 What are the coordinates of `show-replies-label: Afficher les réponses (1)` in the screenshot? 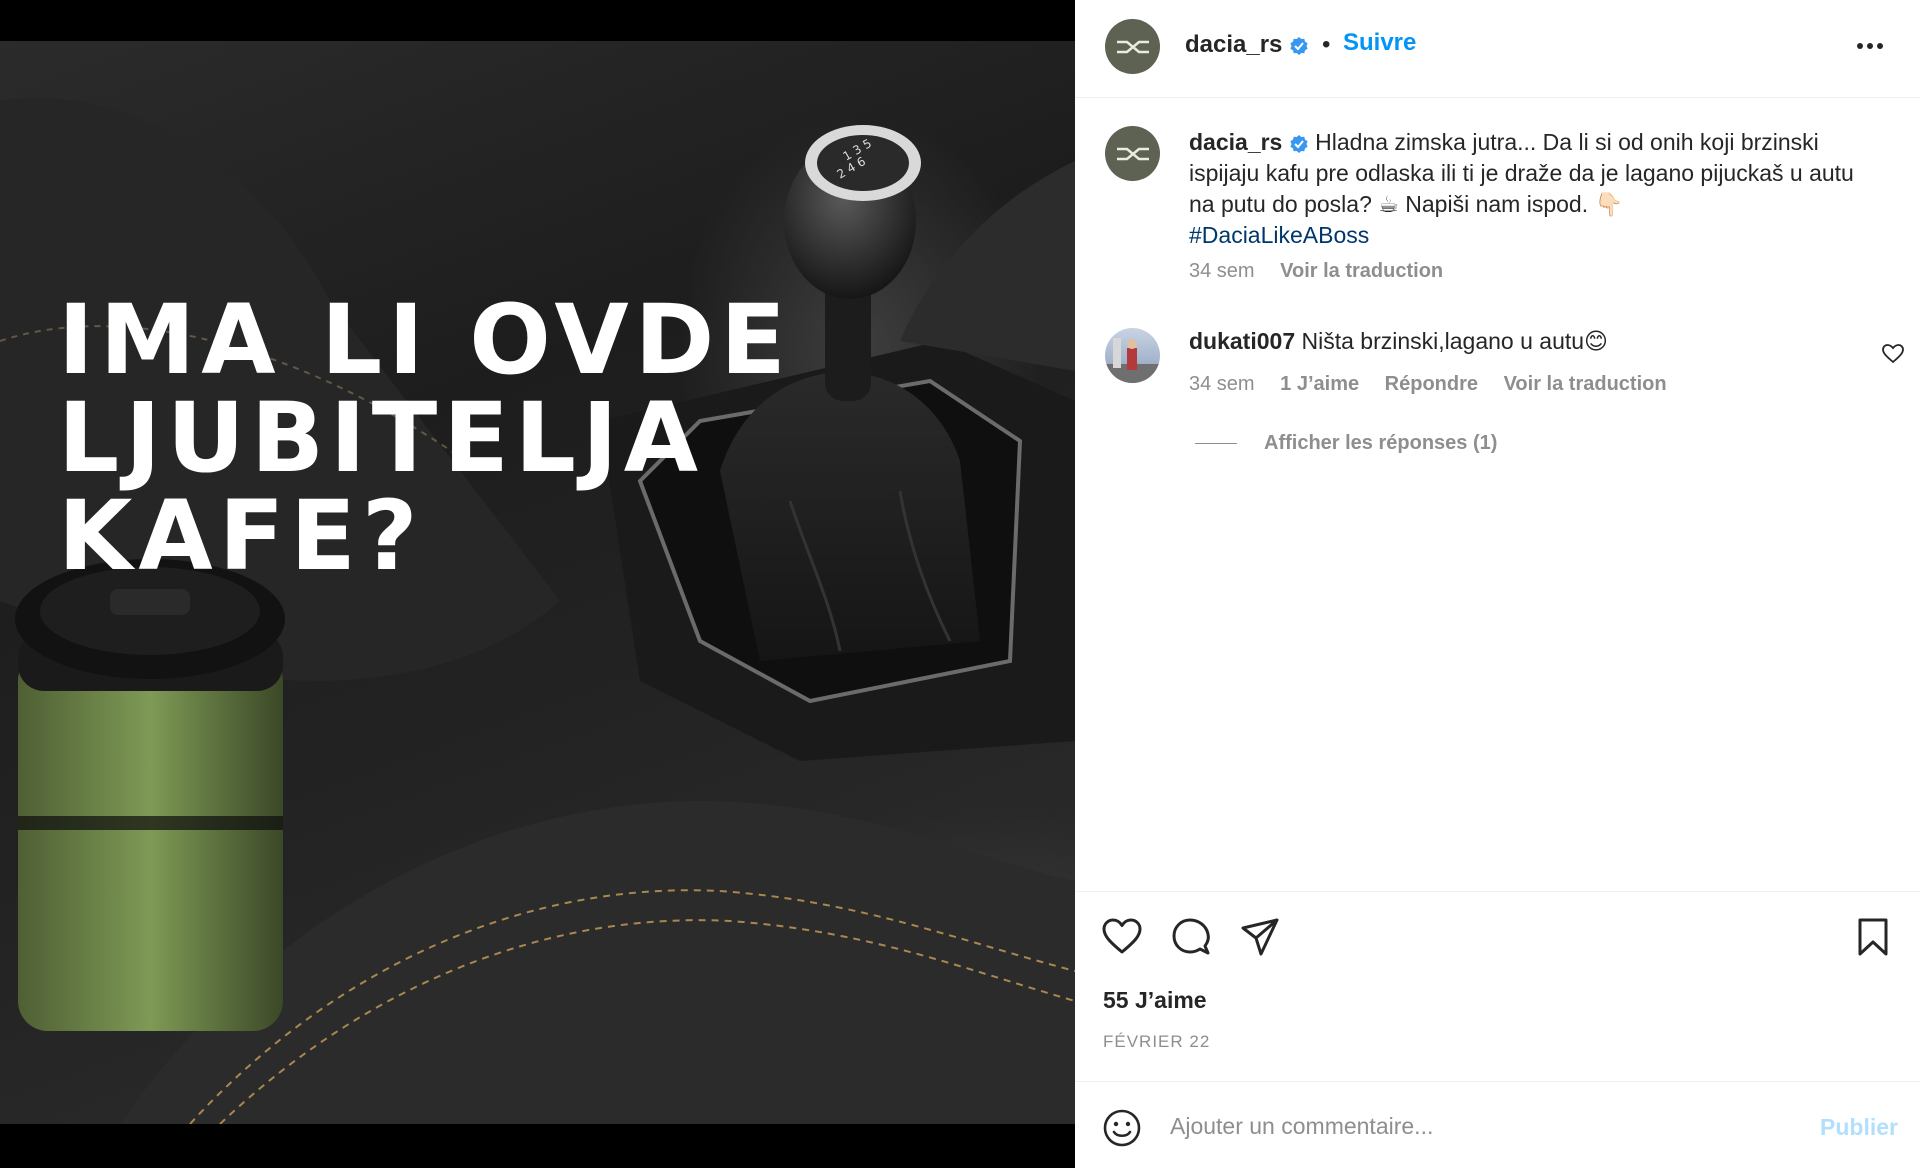 It's located at (1380, 443).